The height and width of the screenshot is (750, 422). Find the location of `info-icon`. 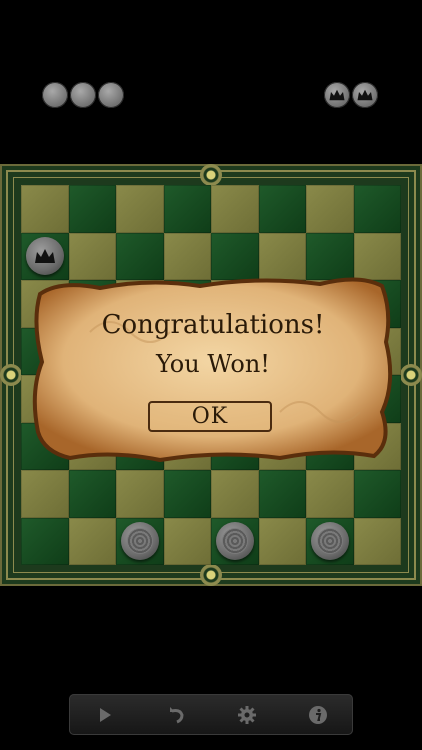

info-icon is located at coordinates (317, 714).